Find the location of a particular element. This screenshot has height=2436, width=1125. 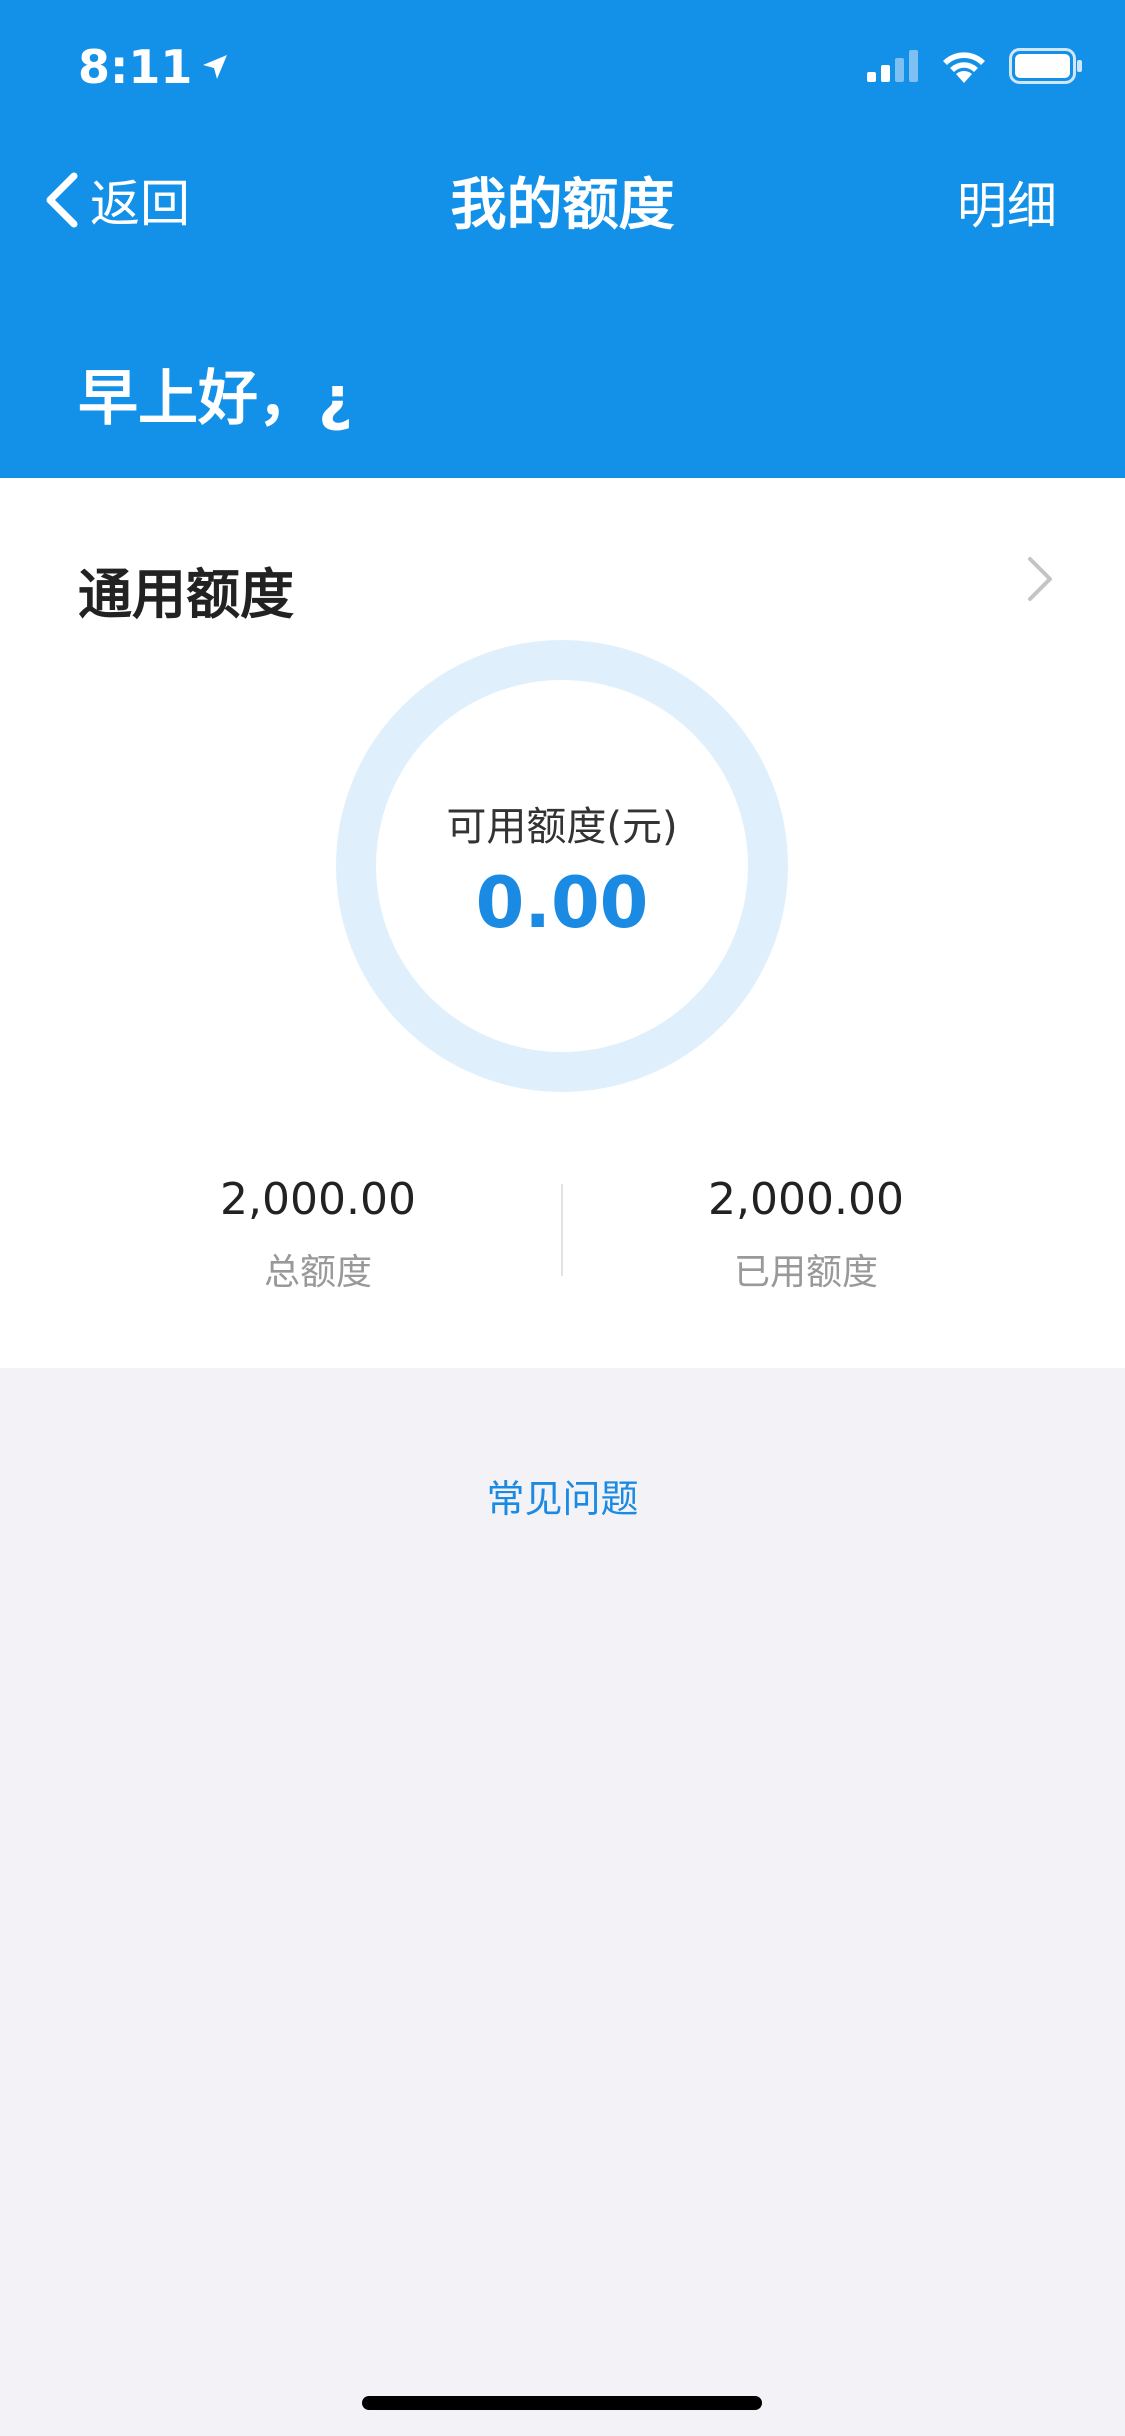

signal-icon is located at coordinates (892, 66).